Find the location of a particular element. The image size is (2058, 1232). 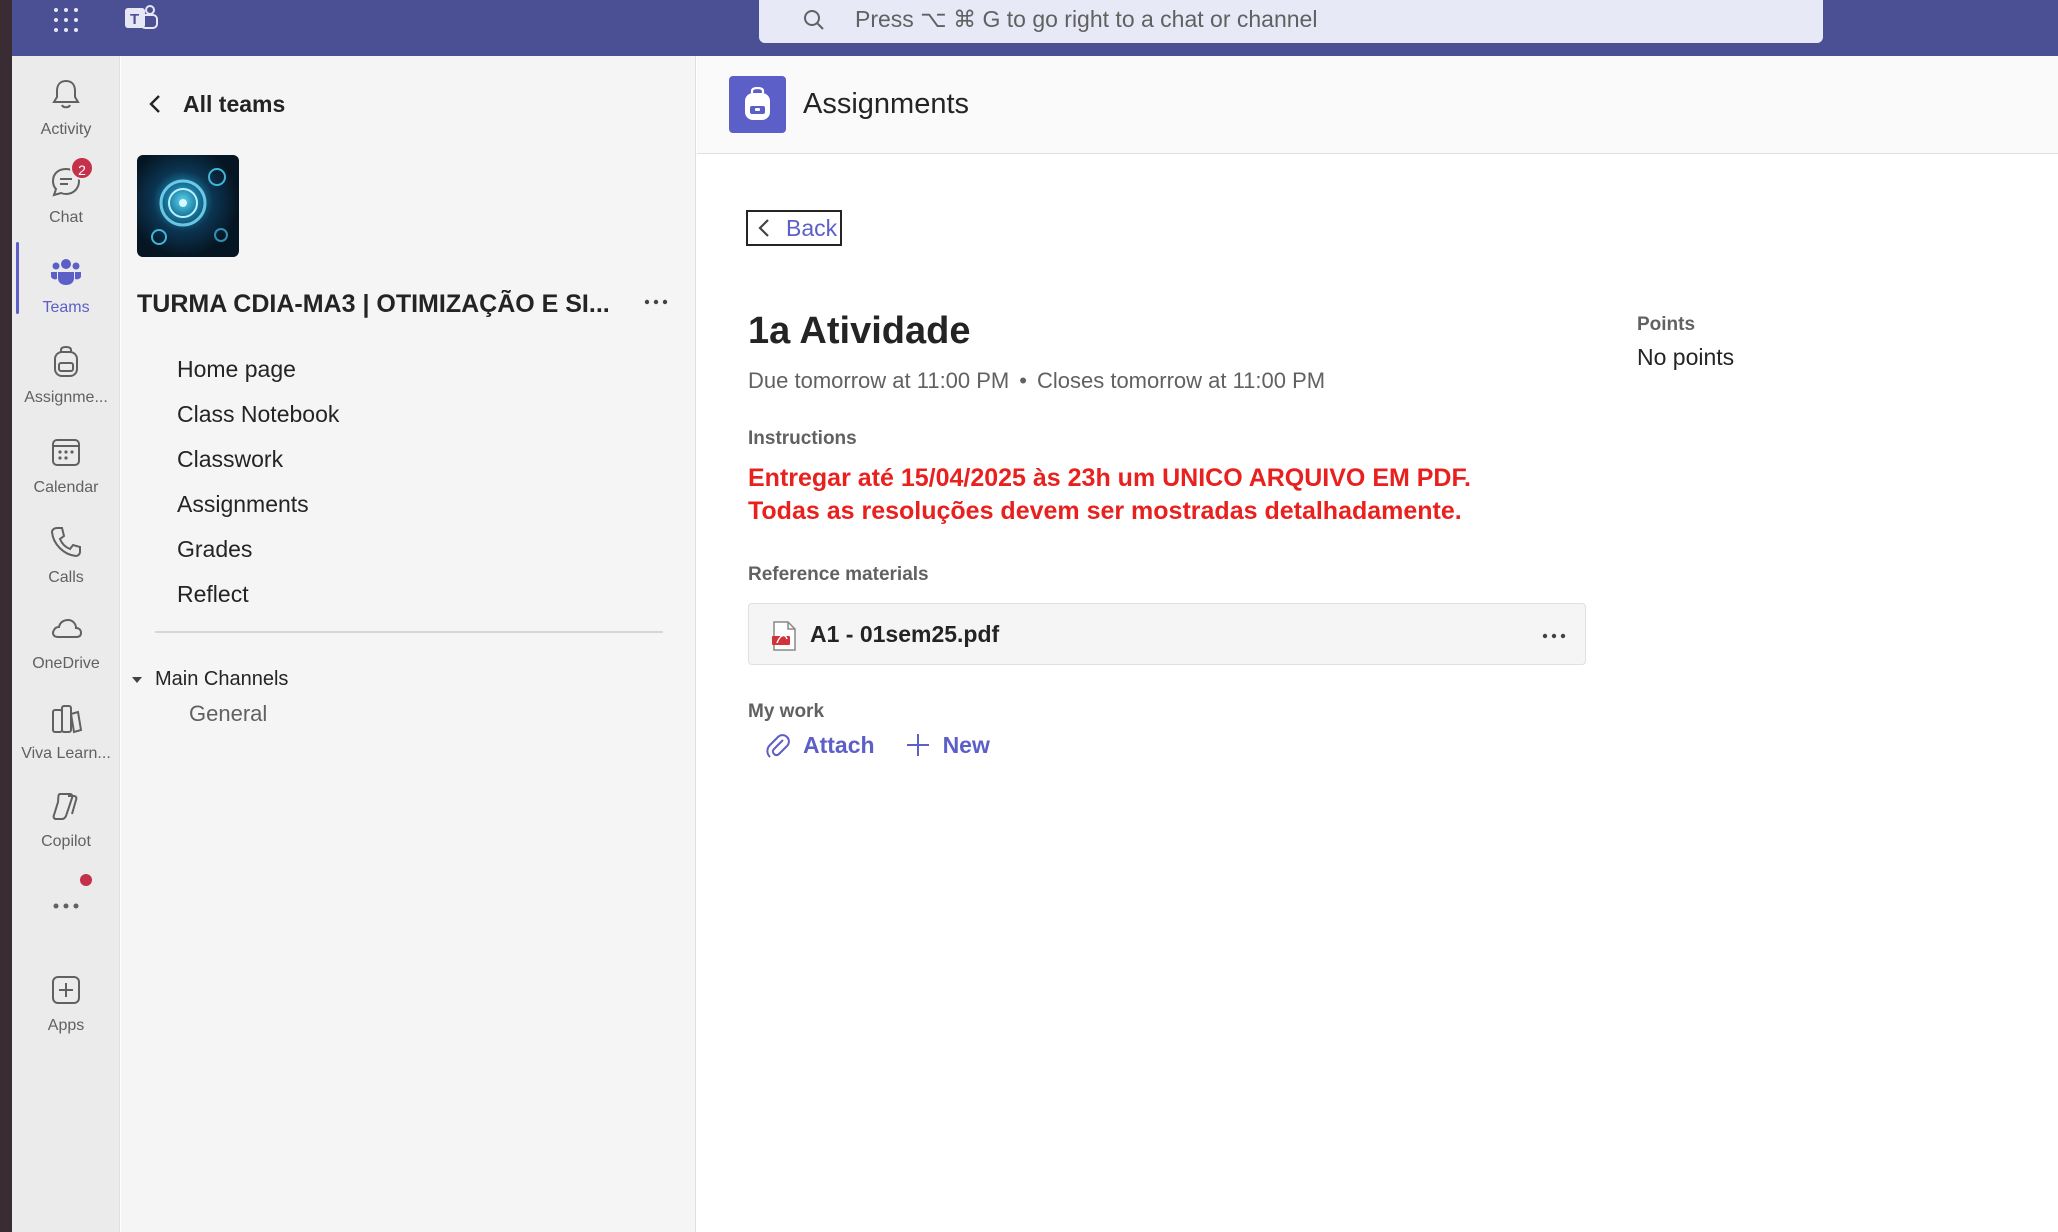

nav-link-assignments: Assignments is located at coordinates (243, 504).